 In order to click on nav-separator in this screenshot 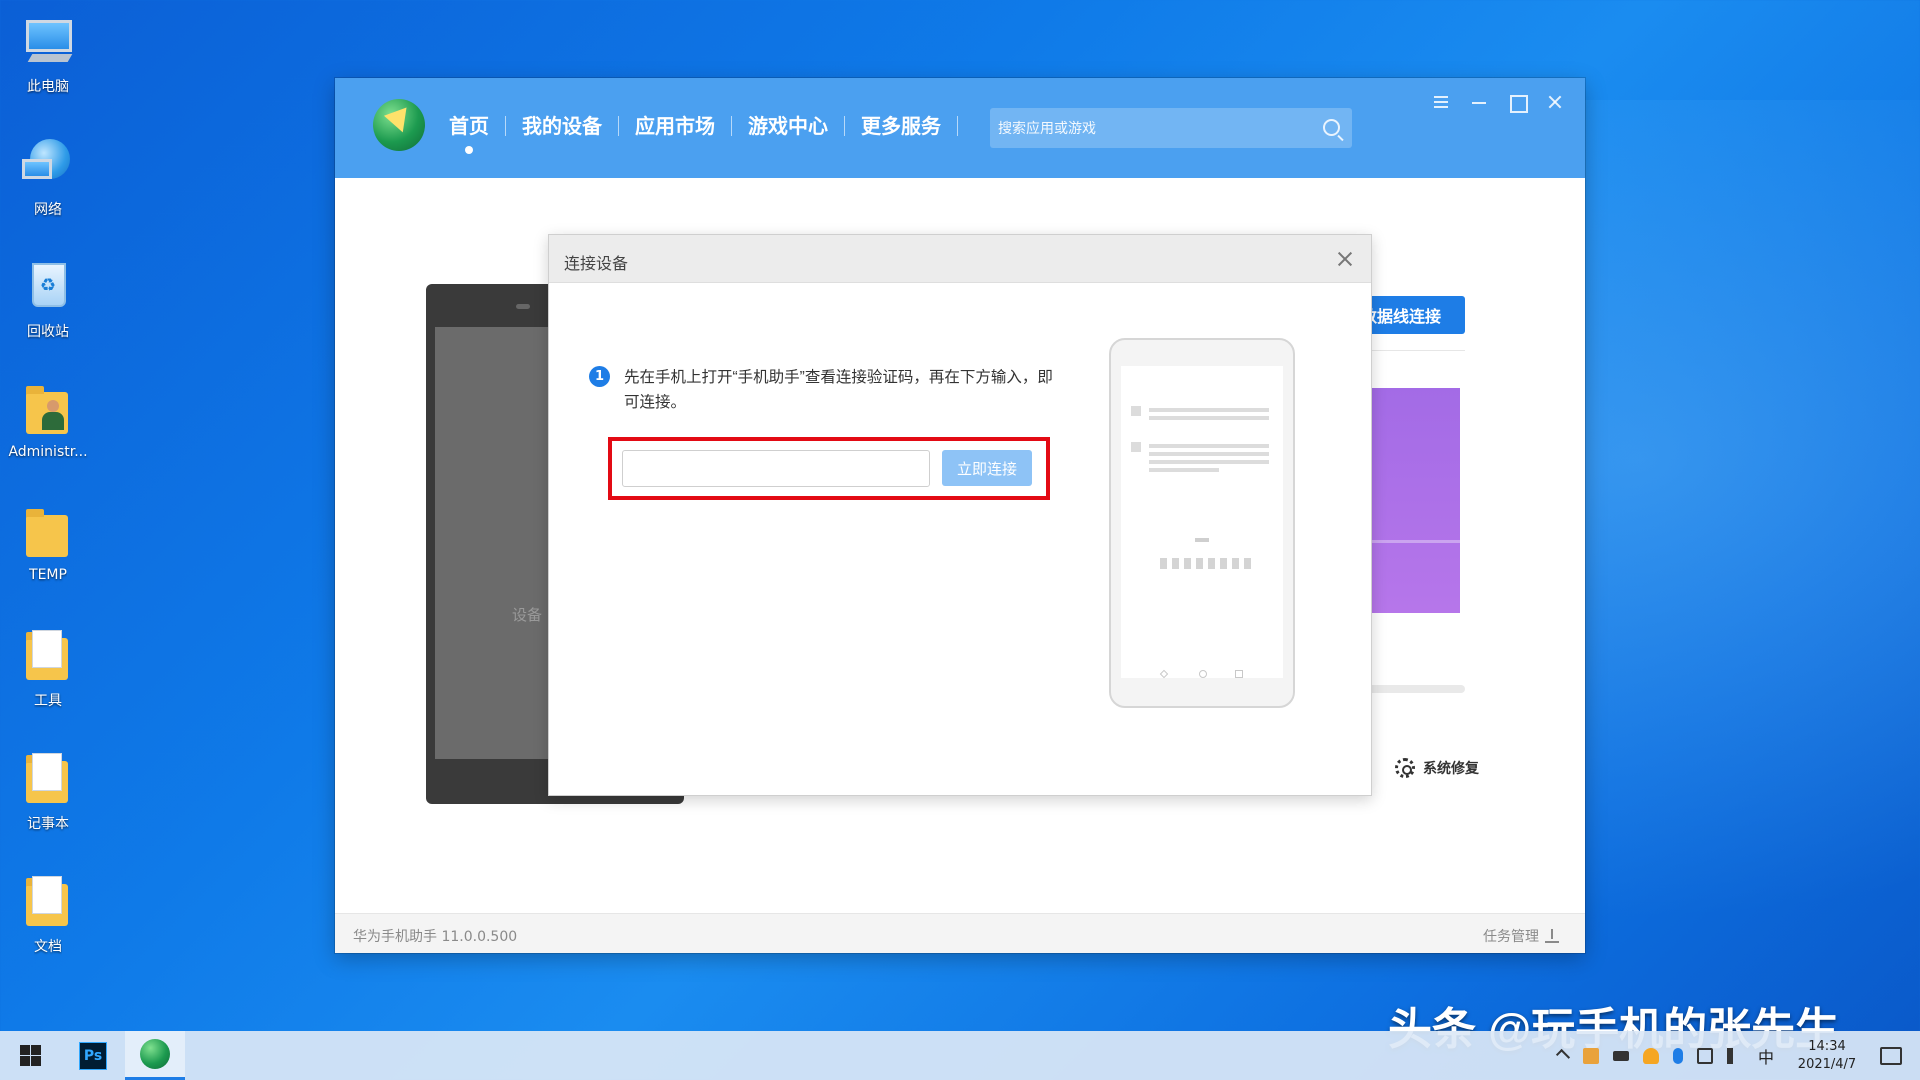, I will do `click(957, 126)`.